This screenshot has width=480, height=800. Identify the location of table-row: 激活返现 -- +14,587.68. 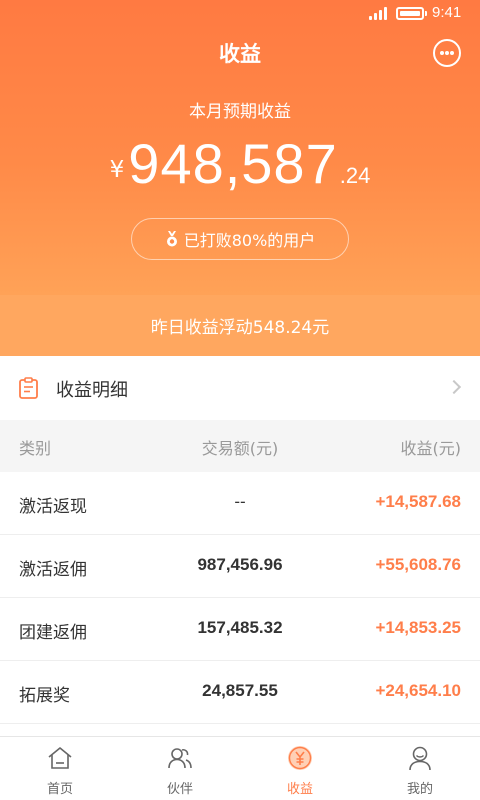
(240, 503).